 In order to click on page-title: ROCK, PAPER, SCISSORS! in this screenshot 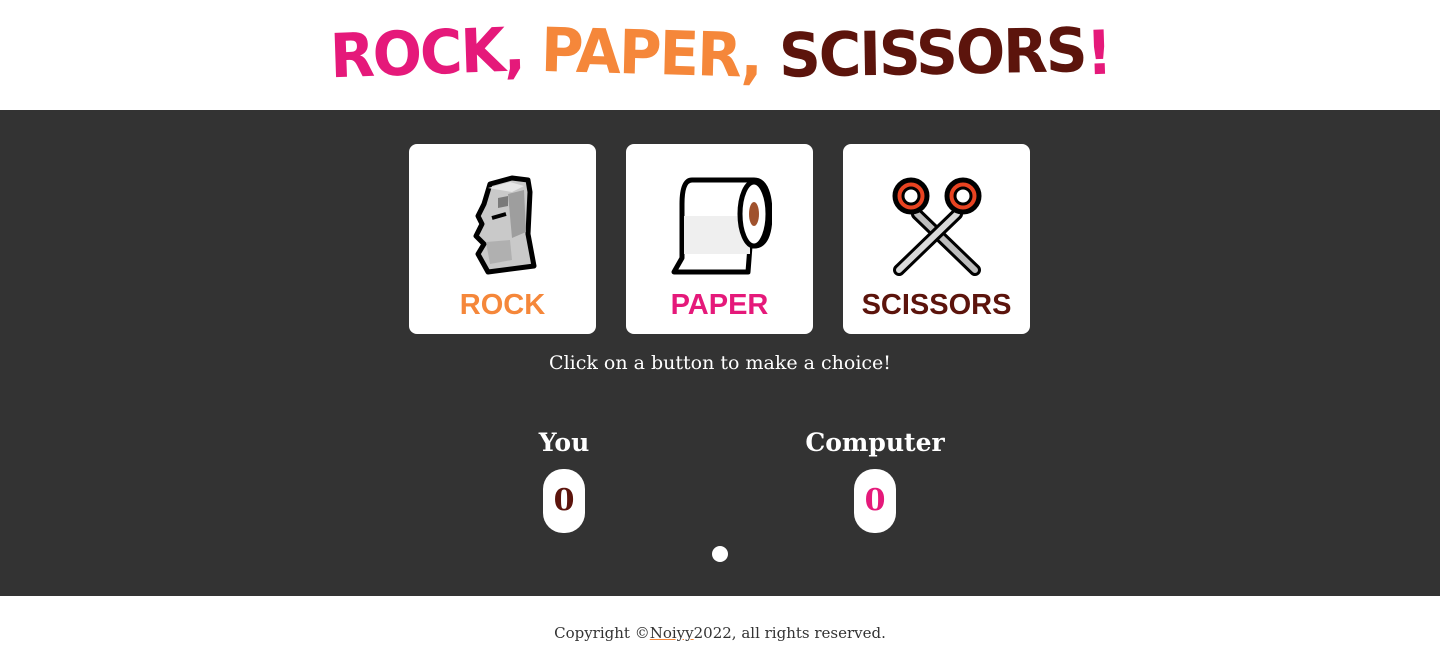, I will do `click(720, 53)`.